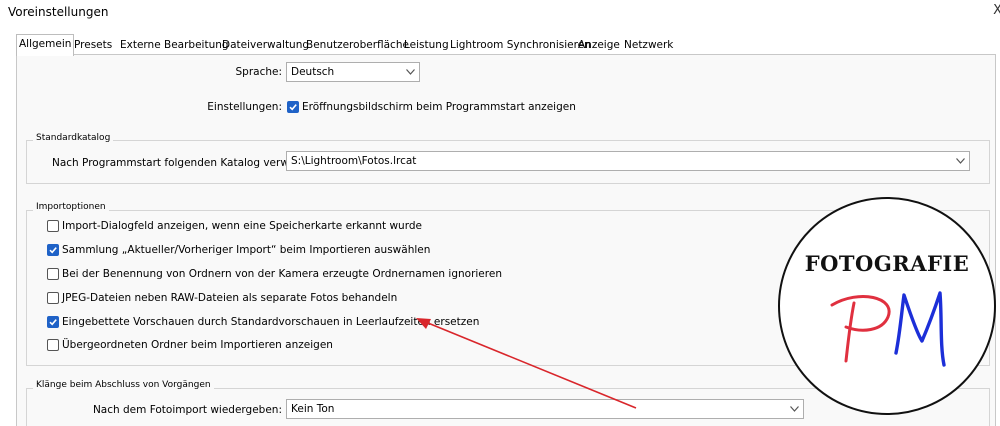  What do you see at coordinates (45, 45) in the screenshot?
I see `tab-allgemein: Allgemein` at bounding box center [45, 45].